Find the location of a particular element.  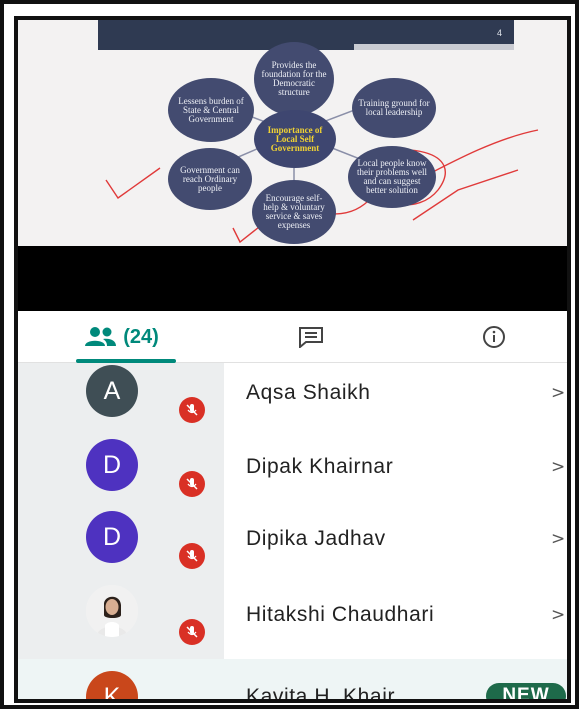

chat-icon is located at coordinates (311, 337).